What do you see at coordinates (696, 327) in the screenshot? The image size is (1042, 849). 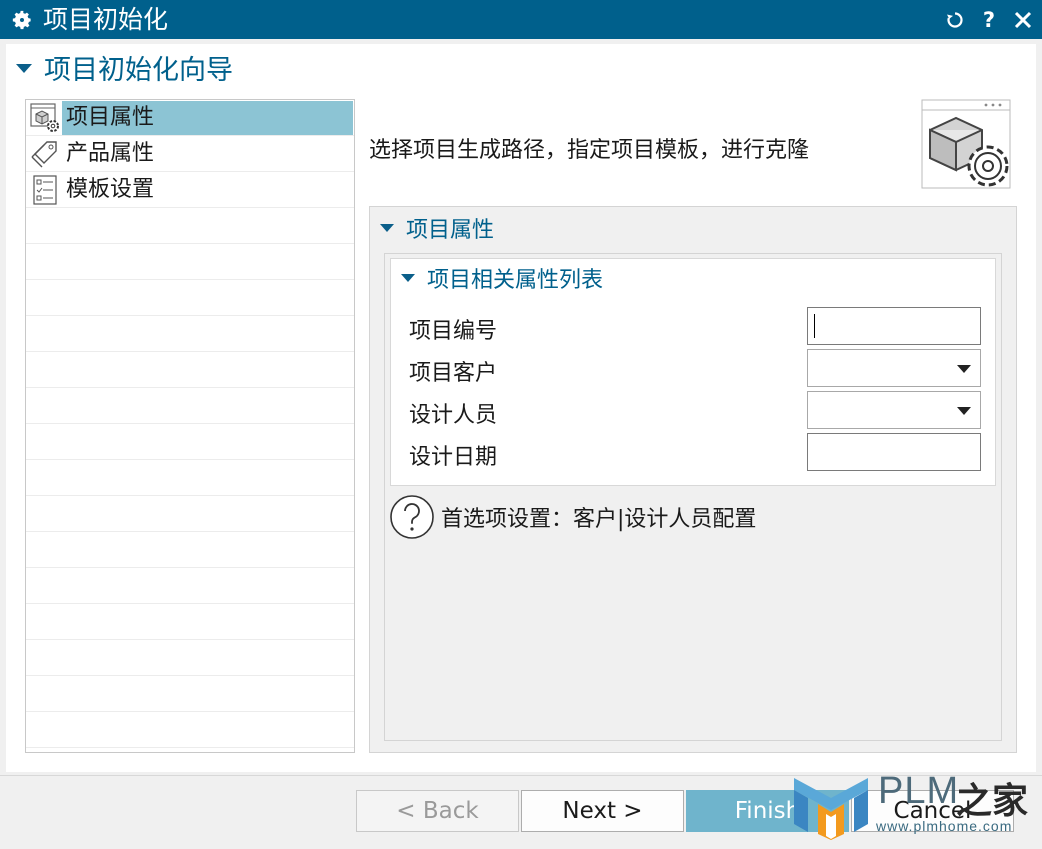 I see `field-project-number: 项目编号` at bounding box center [696, 327].